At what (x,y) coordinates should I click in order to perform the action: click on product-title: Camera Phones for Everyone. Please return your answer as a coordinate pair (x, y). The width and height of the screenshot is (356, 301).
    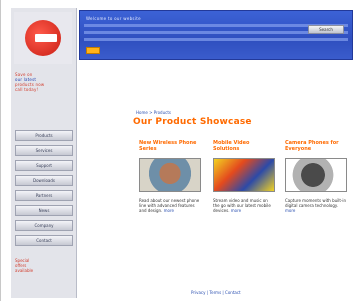
    Looking at the image, I should click on (316, 146).